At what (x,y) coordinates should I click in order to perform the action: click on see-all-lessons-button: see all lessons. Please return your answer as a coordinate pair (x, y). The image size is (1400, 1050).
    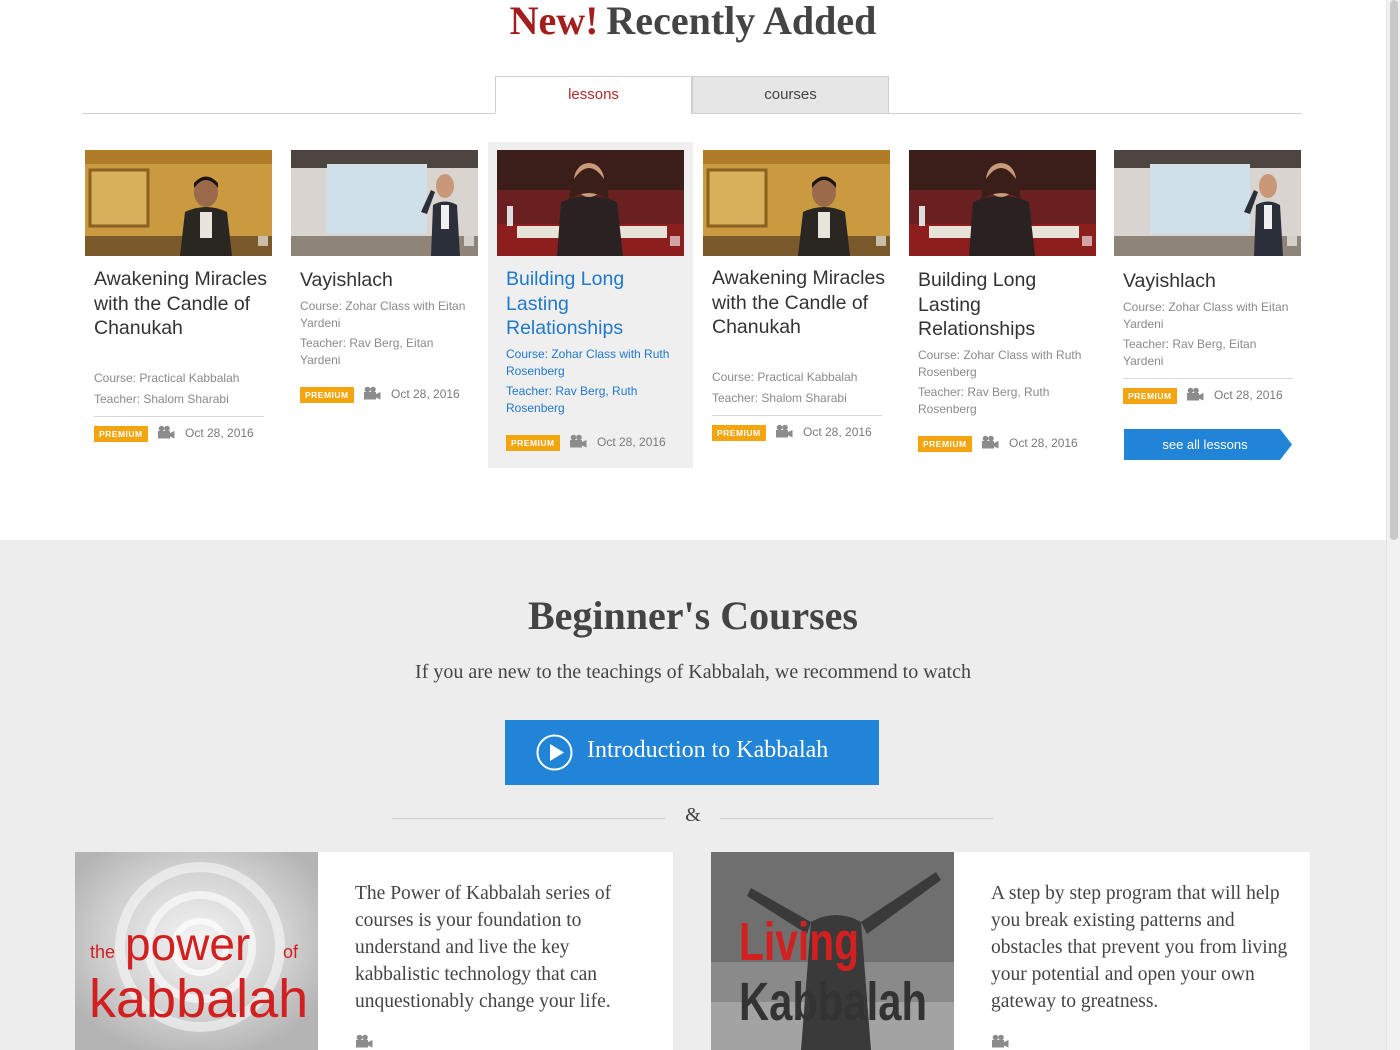
    Looking at the image, I should click on (1208, 444).